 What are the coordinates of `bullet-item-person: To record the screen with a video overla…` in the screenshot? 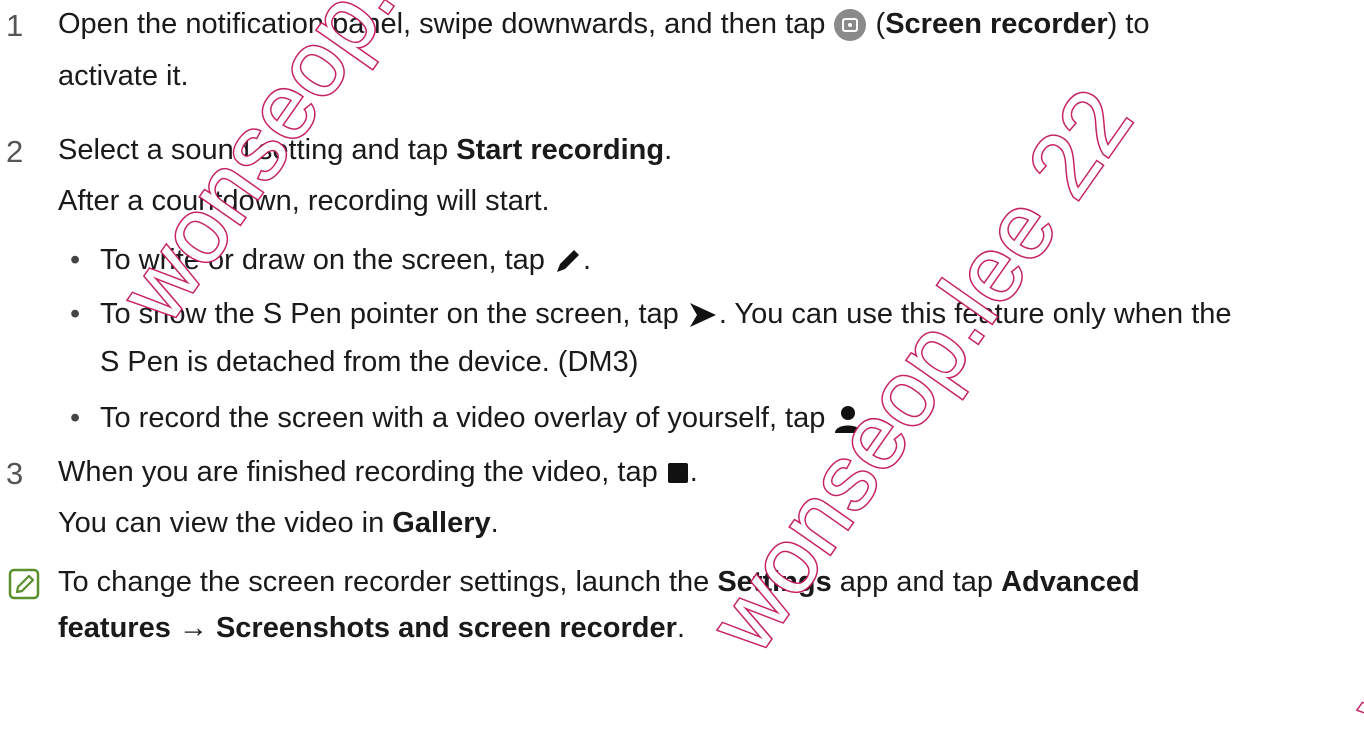 It's located at (486, 418).